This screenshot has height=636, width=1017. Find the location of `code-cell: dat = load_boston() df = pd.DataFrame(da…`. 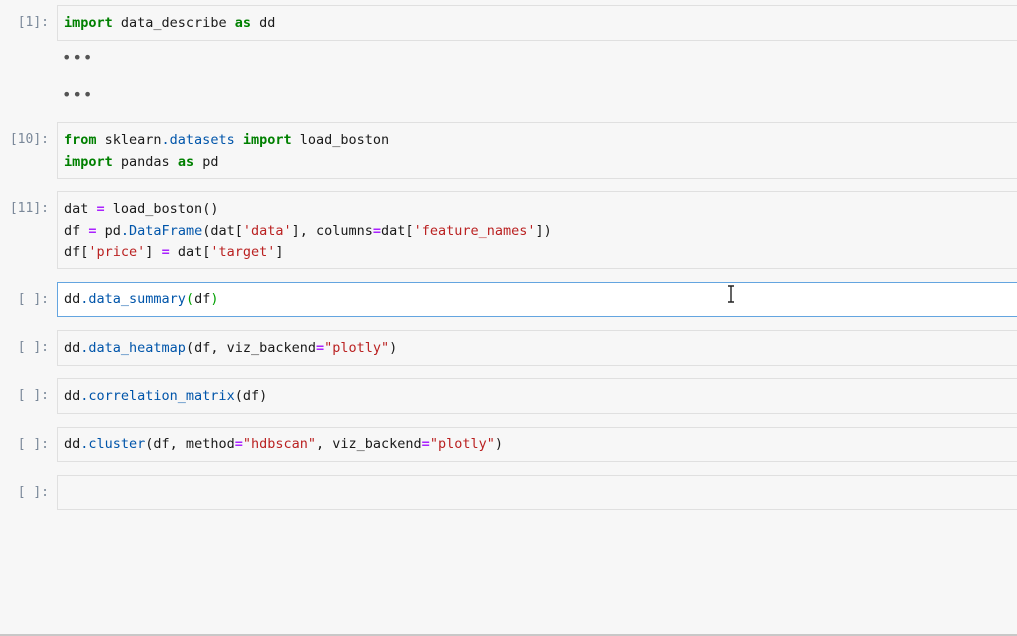

code-cell: dat = load_boston() df = pd.DataFrame(da… is located at coordinates (537, 230).